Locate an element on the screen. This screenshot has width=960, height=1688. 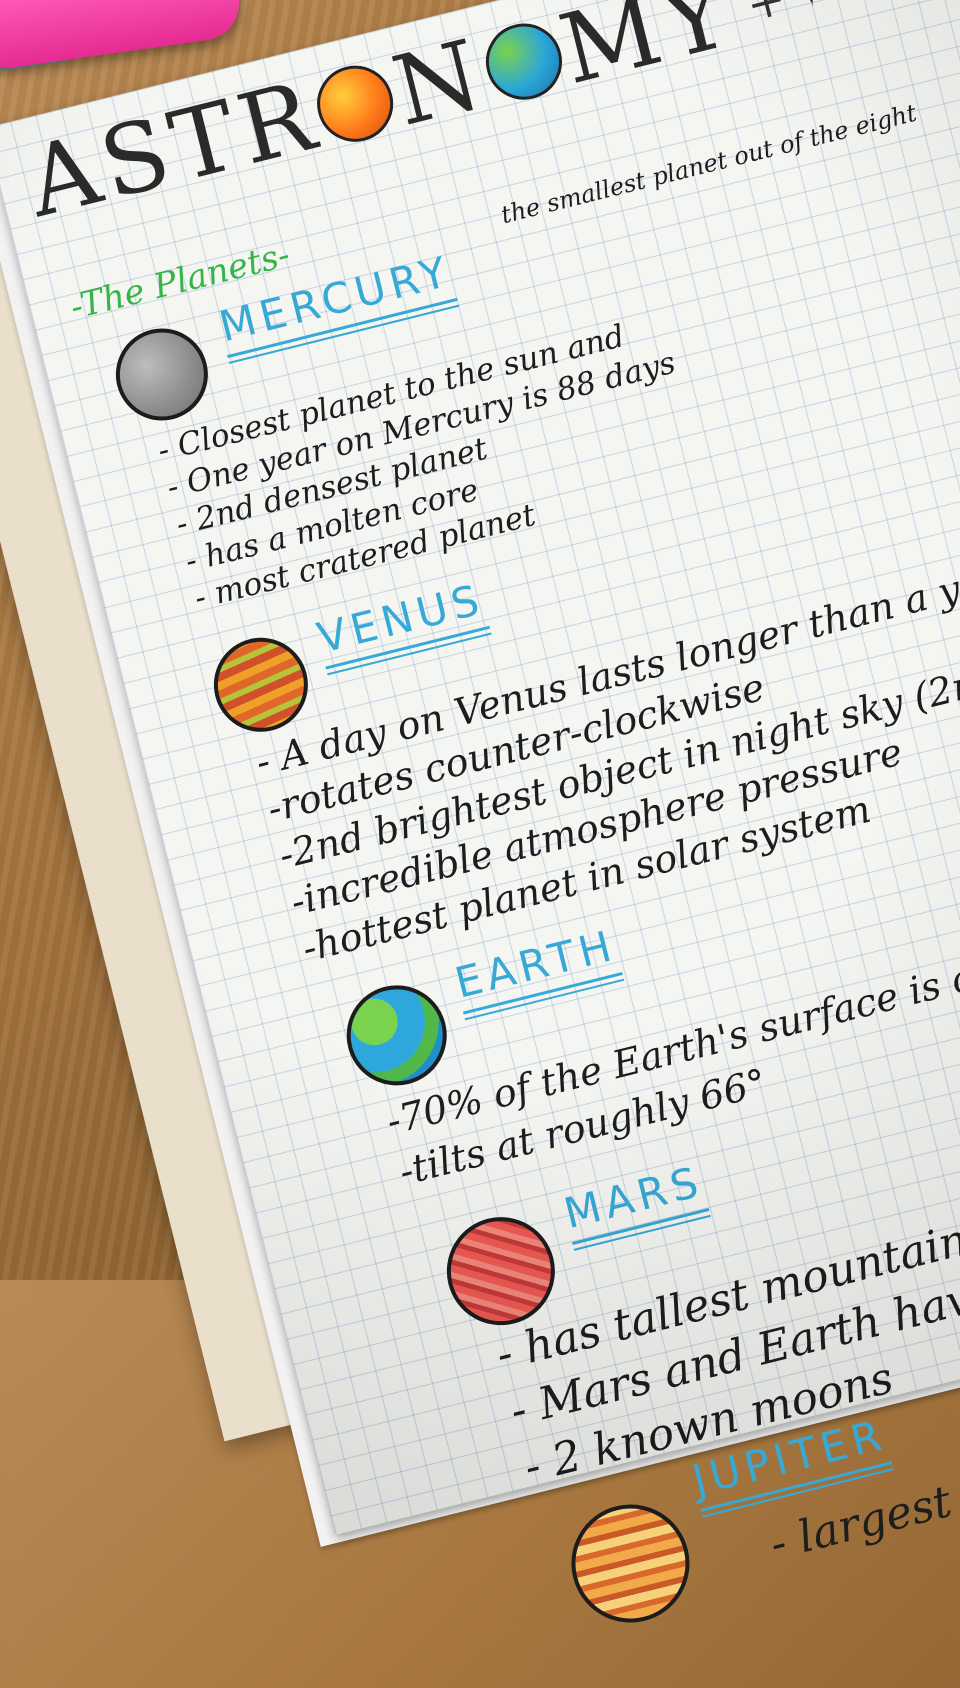
jupiter-planet-icon is located at coordinates (630, 1563).